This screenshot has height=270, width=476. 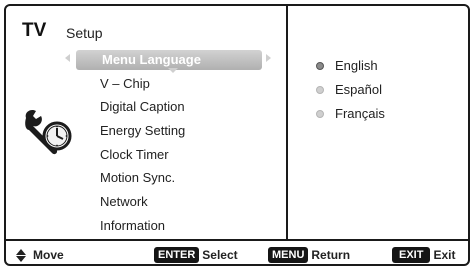 I want to click on hint-move: Move, so click(x=40, y=255).